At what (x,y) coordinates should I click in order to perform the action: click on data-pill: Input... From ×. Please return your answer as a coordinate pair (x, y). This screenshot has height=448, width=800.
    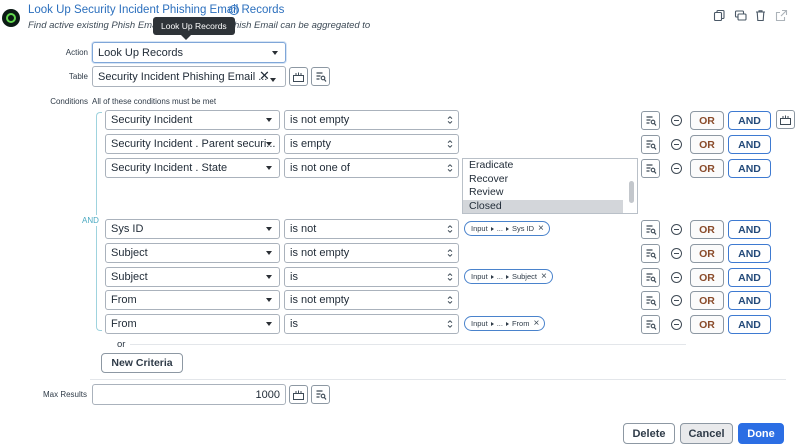
    Looking at the image, I should click on (505, 323).